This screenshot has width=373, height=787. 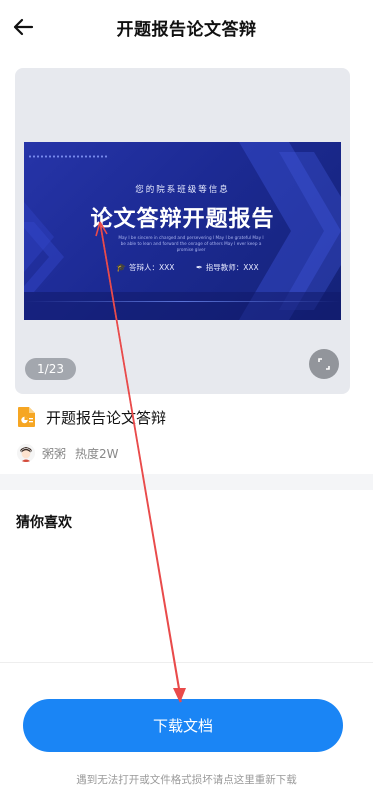 I want to click on author-name: 粥粥, so click(x=54, y=453).